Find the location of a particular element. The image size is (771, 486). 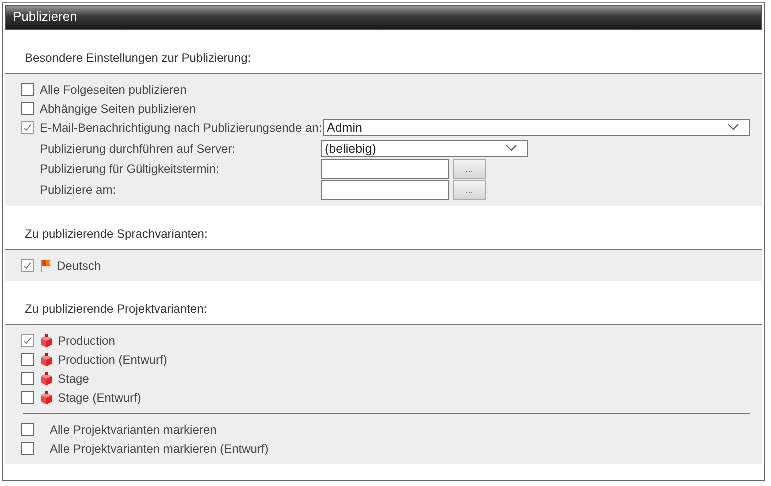

dropdown: Admin is located at coordinates (536, 127).